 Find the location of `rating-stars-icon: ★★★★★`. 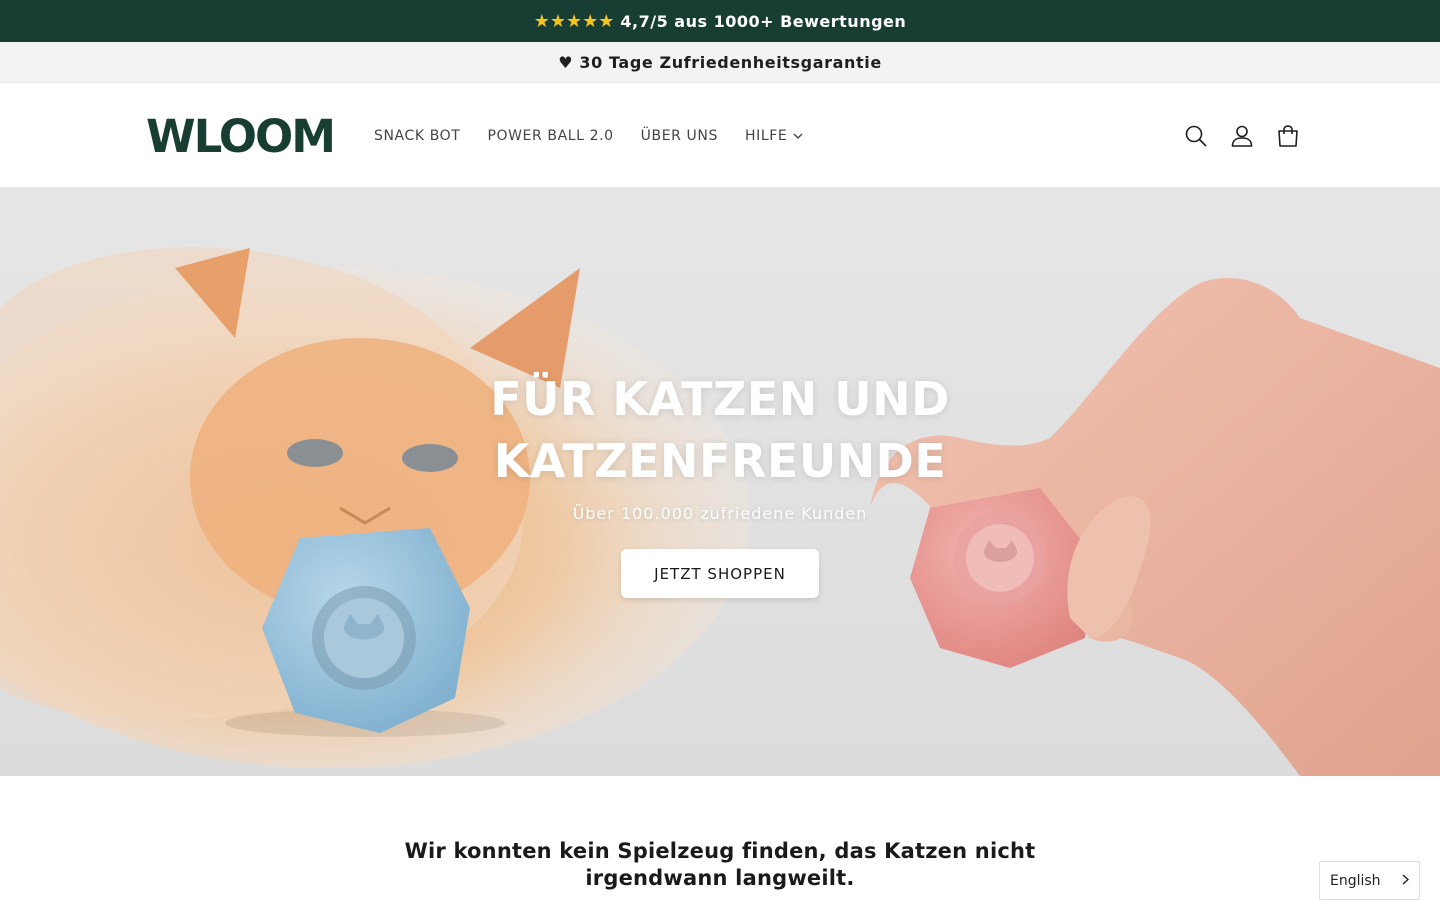

rating-stars-icon: ★★★★★ is located at coordinates (574, 21).